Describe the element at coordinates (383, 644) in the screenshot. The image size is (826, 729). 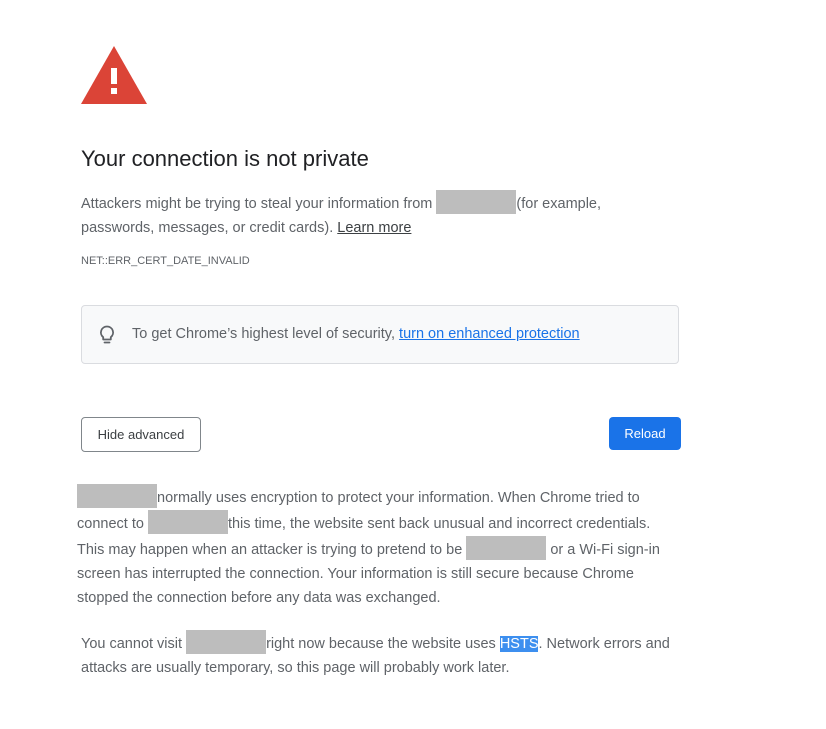
I see `details-text: right now because the website uses` at that location.